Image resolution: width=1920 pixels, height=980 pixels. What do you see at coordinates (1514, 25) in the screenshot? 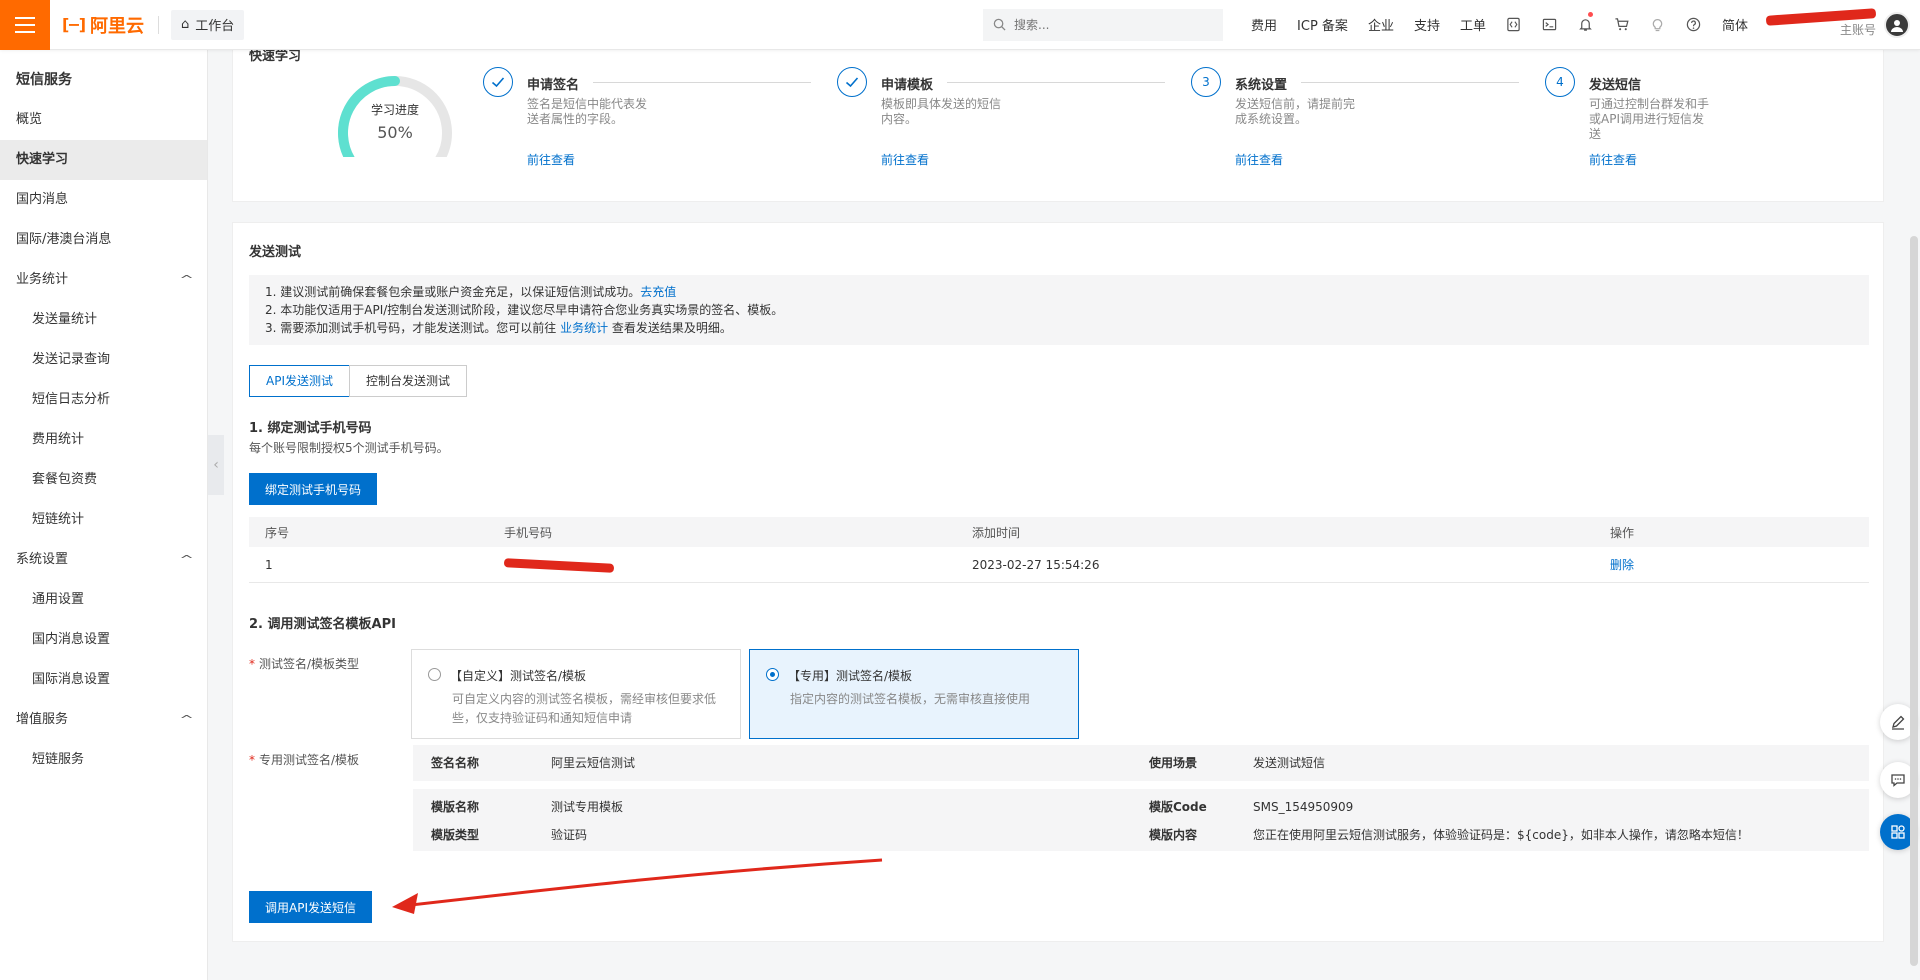
I see `code-icon` at bounding box center [1514, 25].